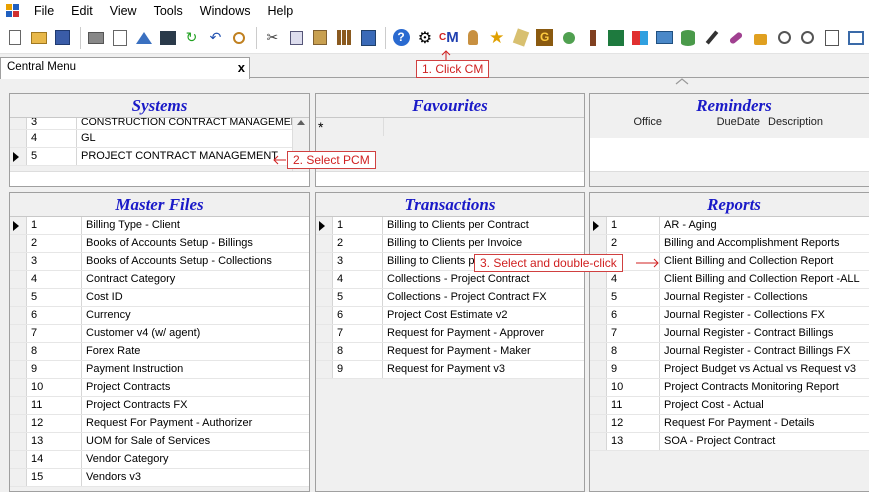 Image resolution: width=869 pixels, height=492 pixels. I want to click on zoom-out-icon, so click(784, 38).